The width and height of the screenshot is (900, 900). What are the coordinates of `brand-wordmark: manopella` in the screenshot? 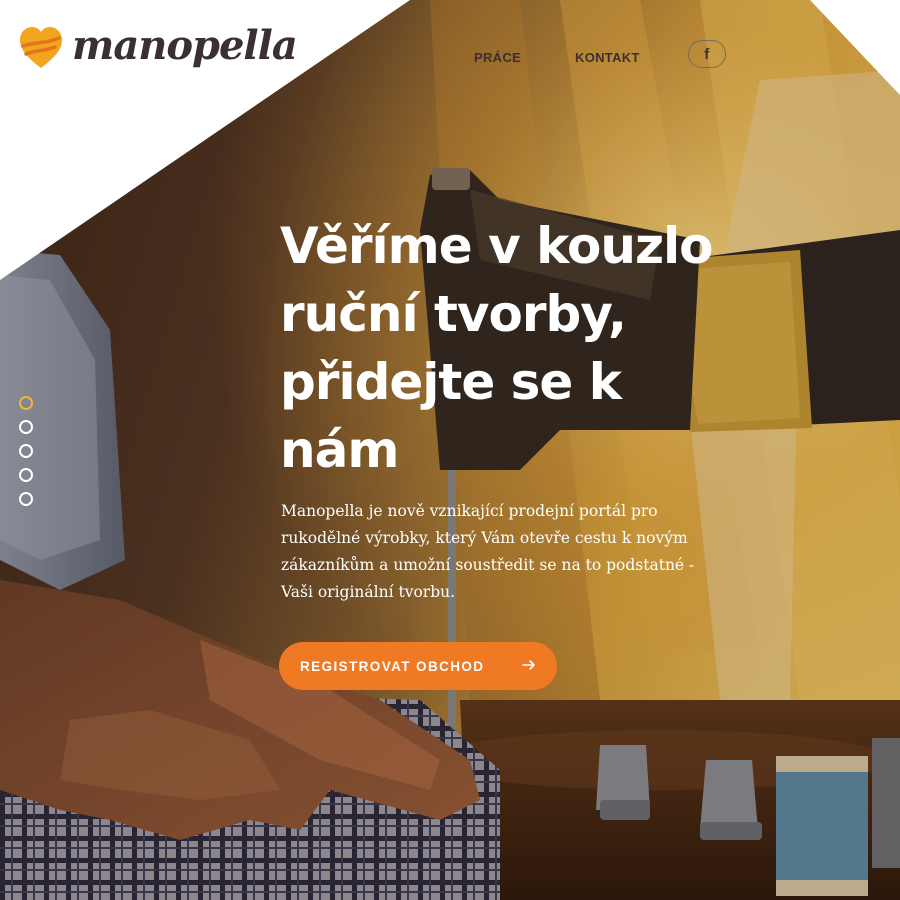 It's located at (185, 45).